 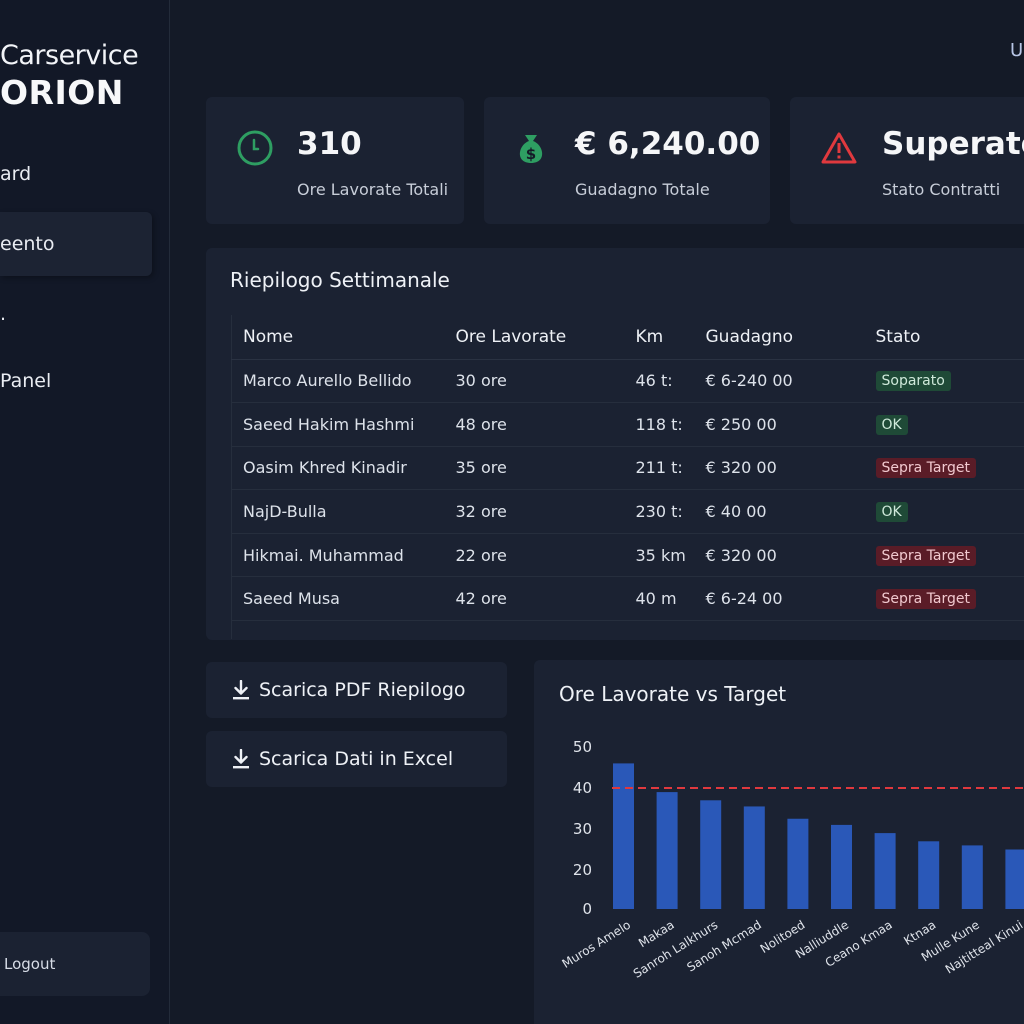 I want to click on cell-km: 118 t:, so click(x=659, y=424).